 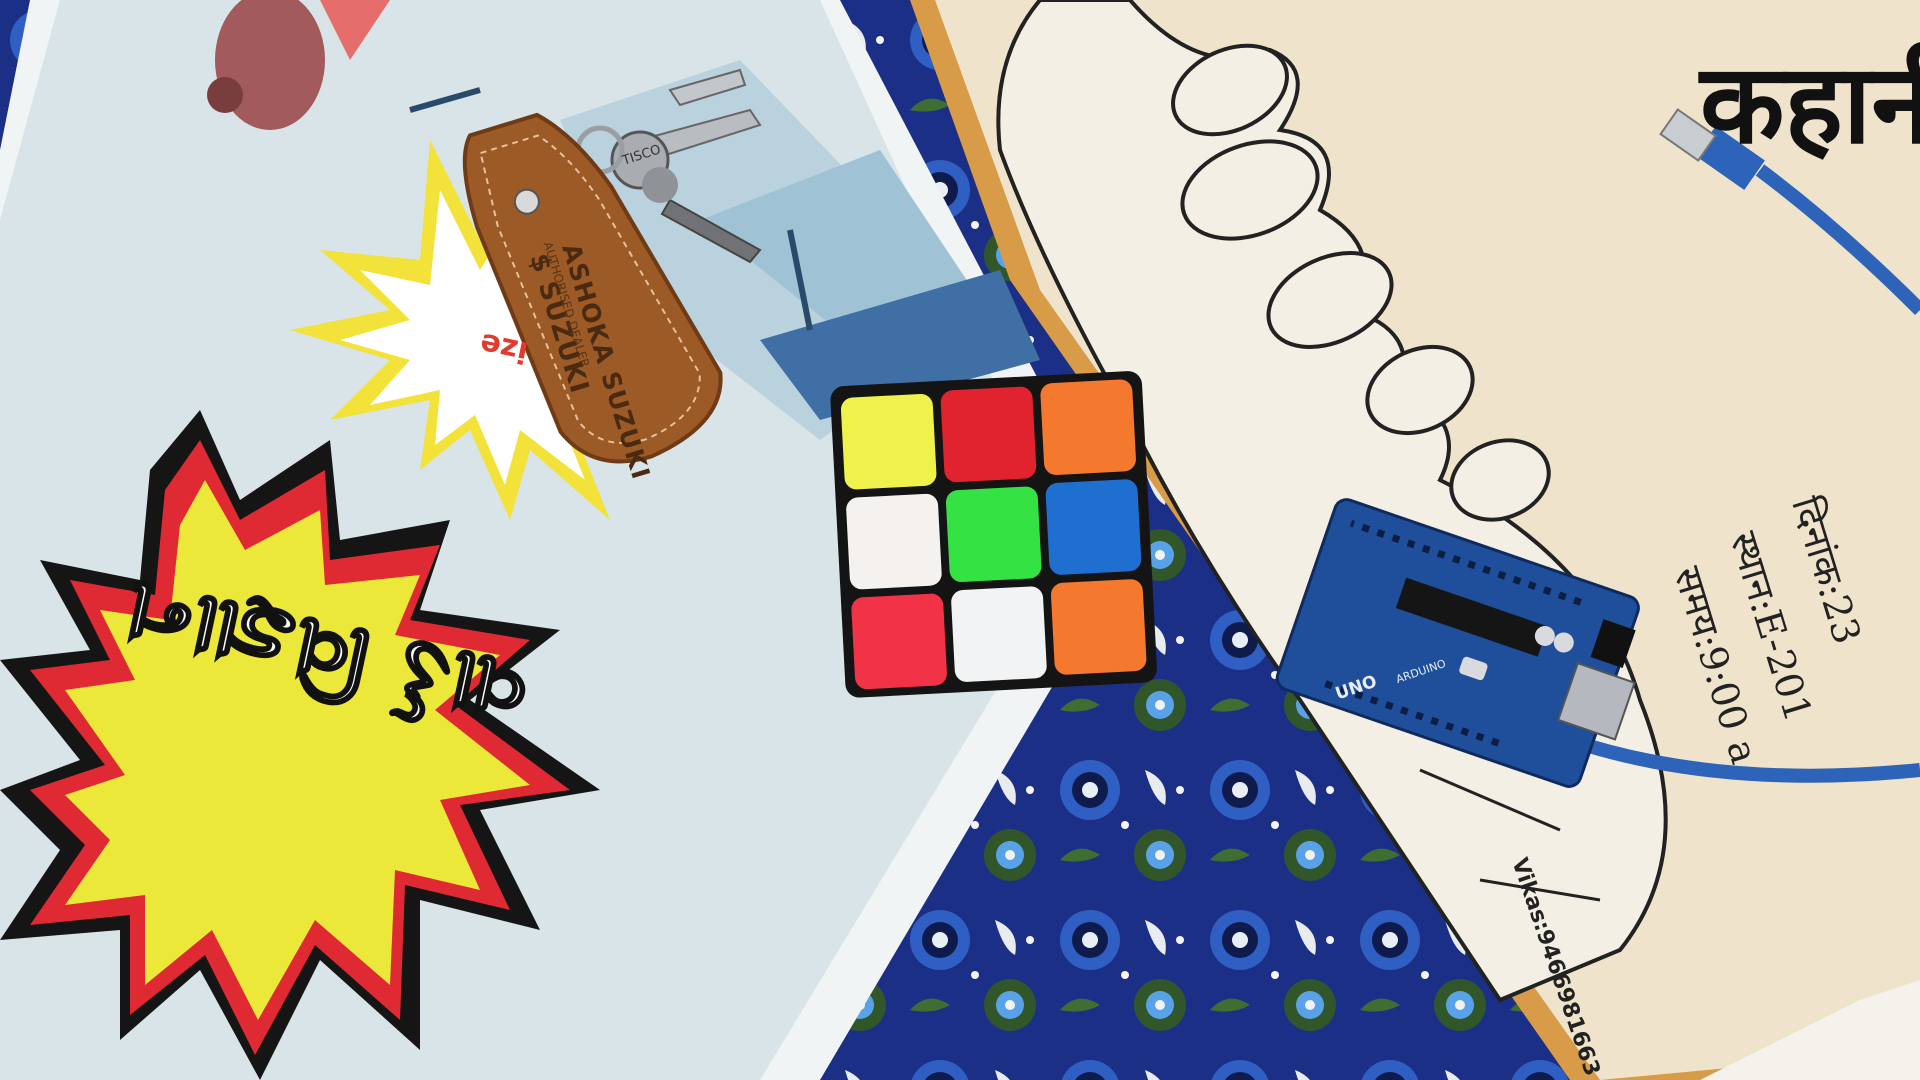 I want to click on rubiks-cube, so click(x=993, y=534).